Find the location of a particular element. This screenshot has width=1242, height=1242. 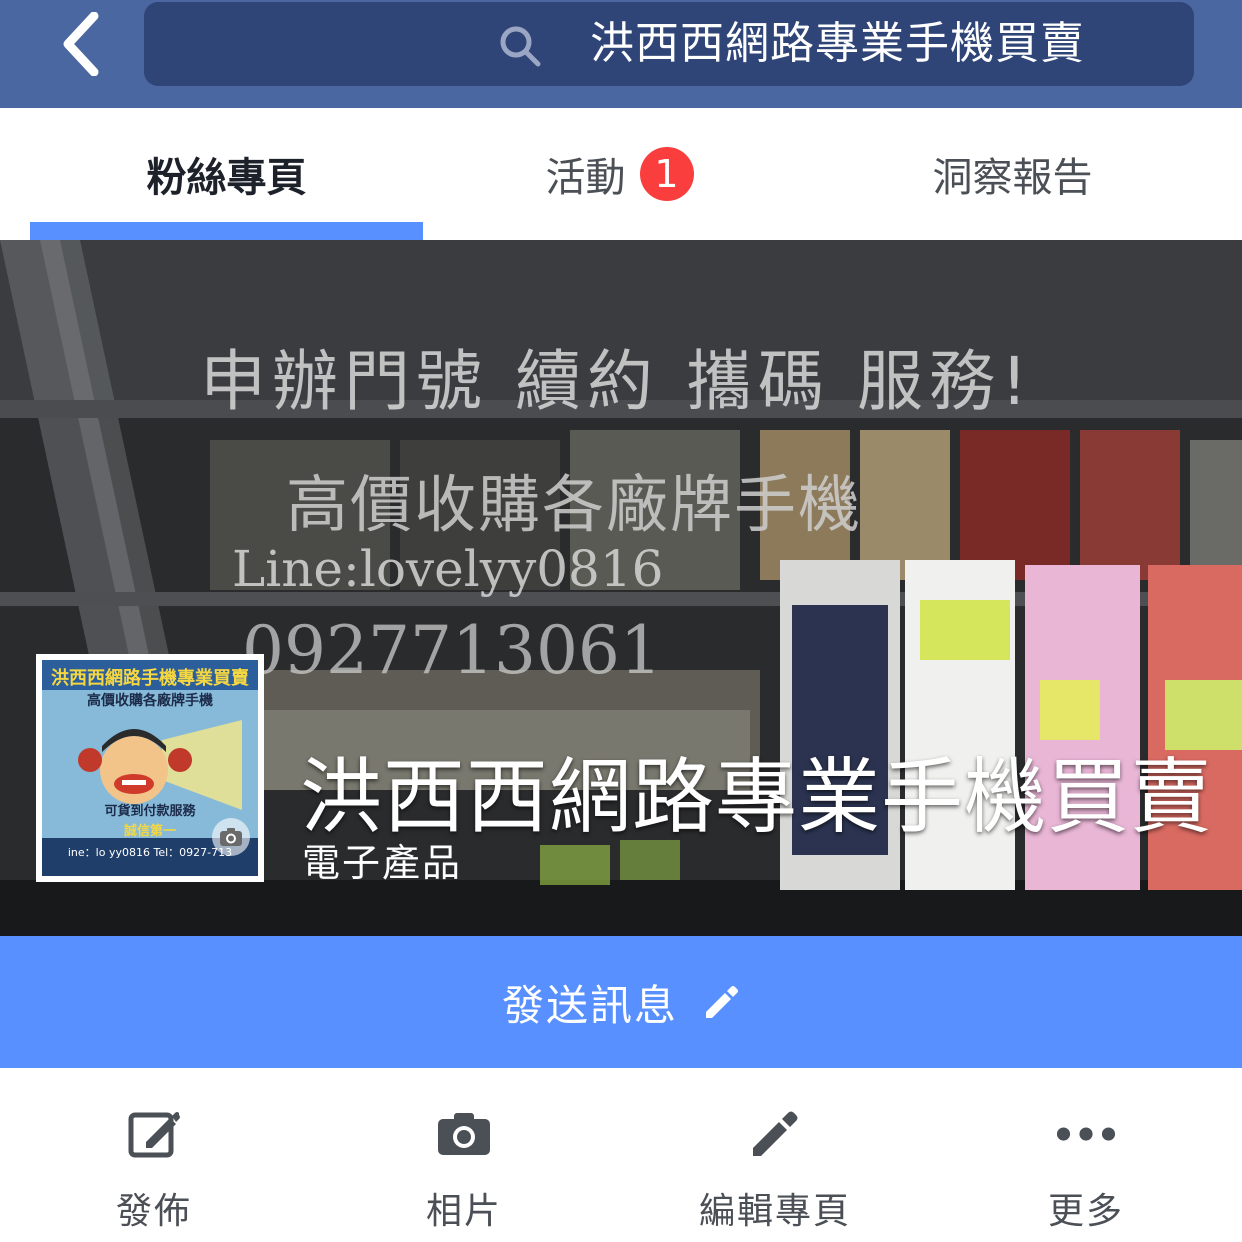

publish-button: 發佈 is located at coordinates (154, 1155).